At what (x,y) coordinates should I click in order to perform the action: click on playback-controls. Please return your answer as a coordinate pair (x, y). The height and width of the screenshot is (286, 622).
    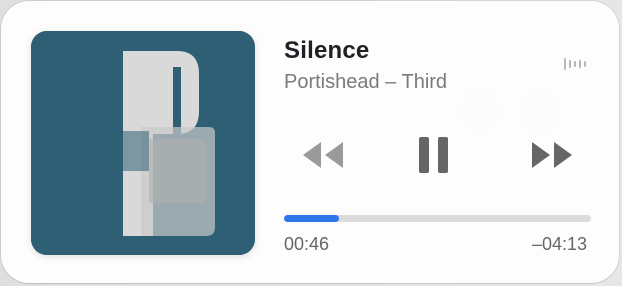
    Looking at the image, I should click on (438, 155).